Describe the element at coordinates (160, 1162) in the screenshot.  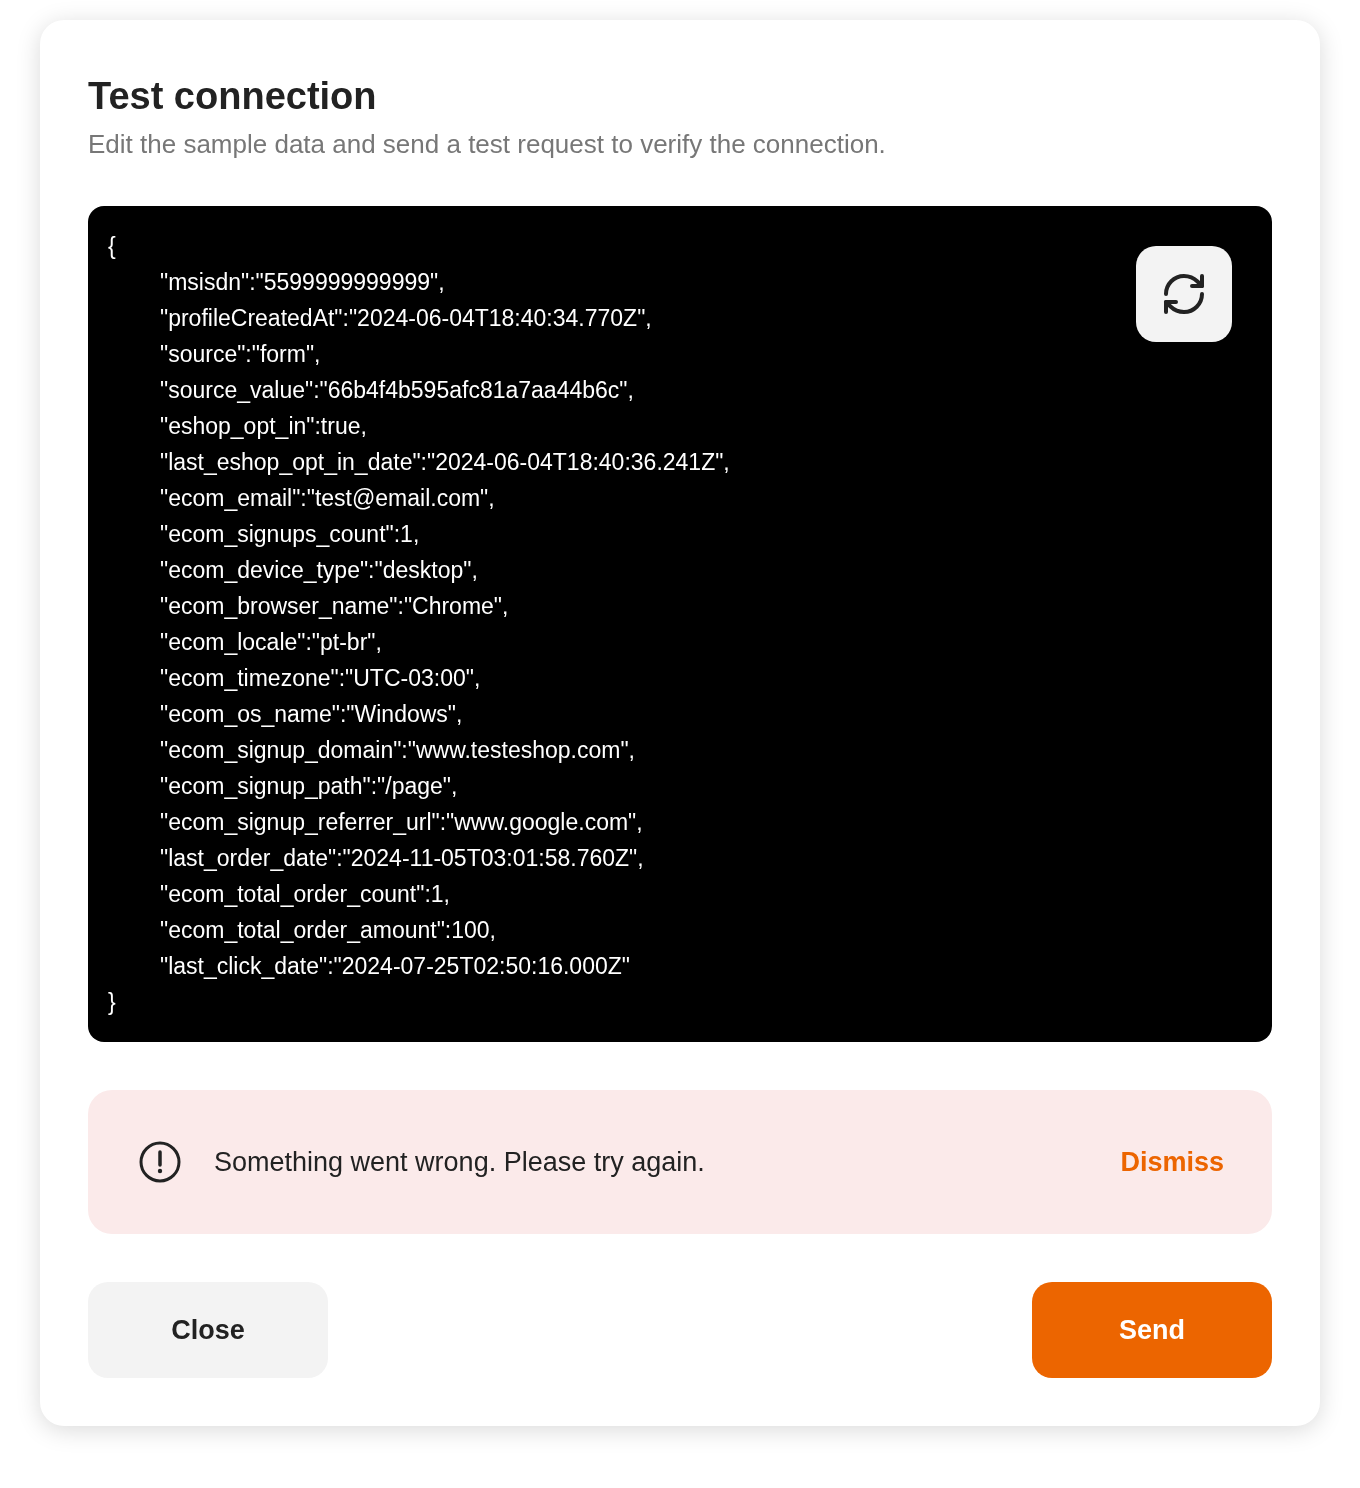
I see `alert-icon` at that location.